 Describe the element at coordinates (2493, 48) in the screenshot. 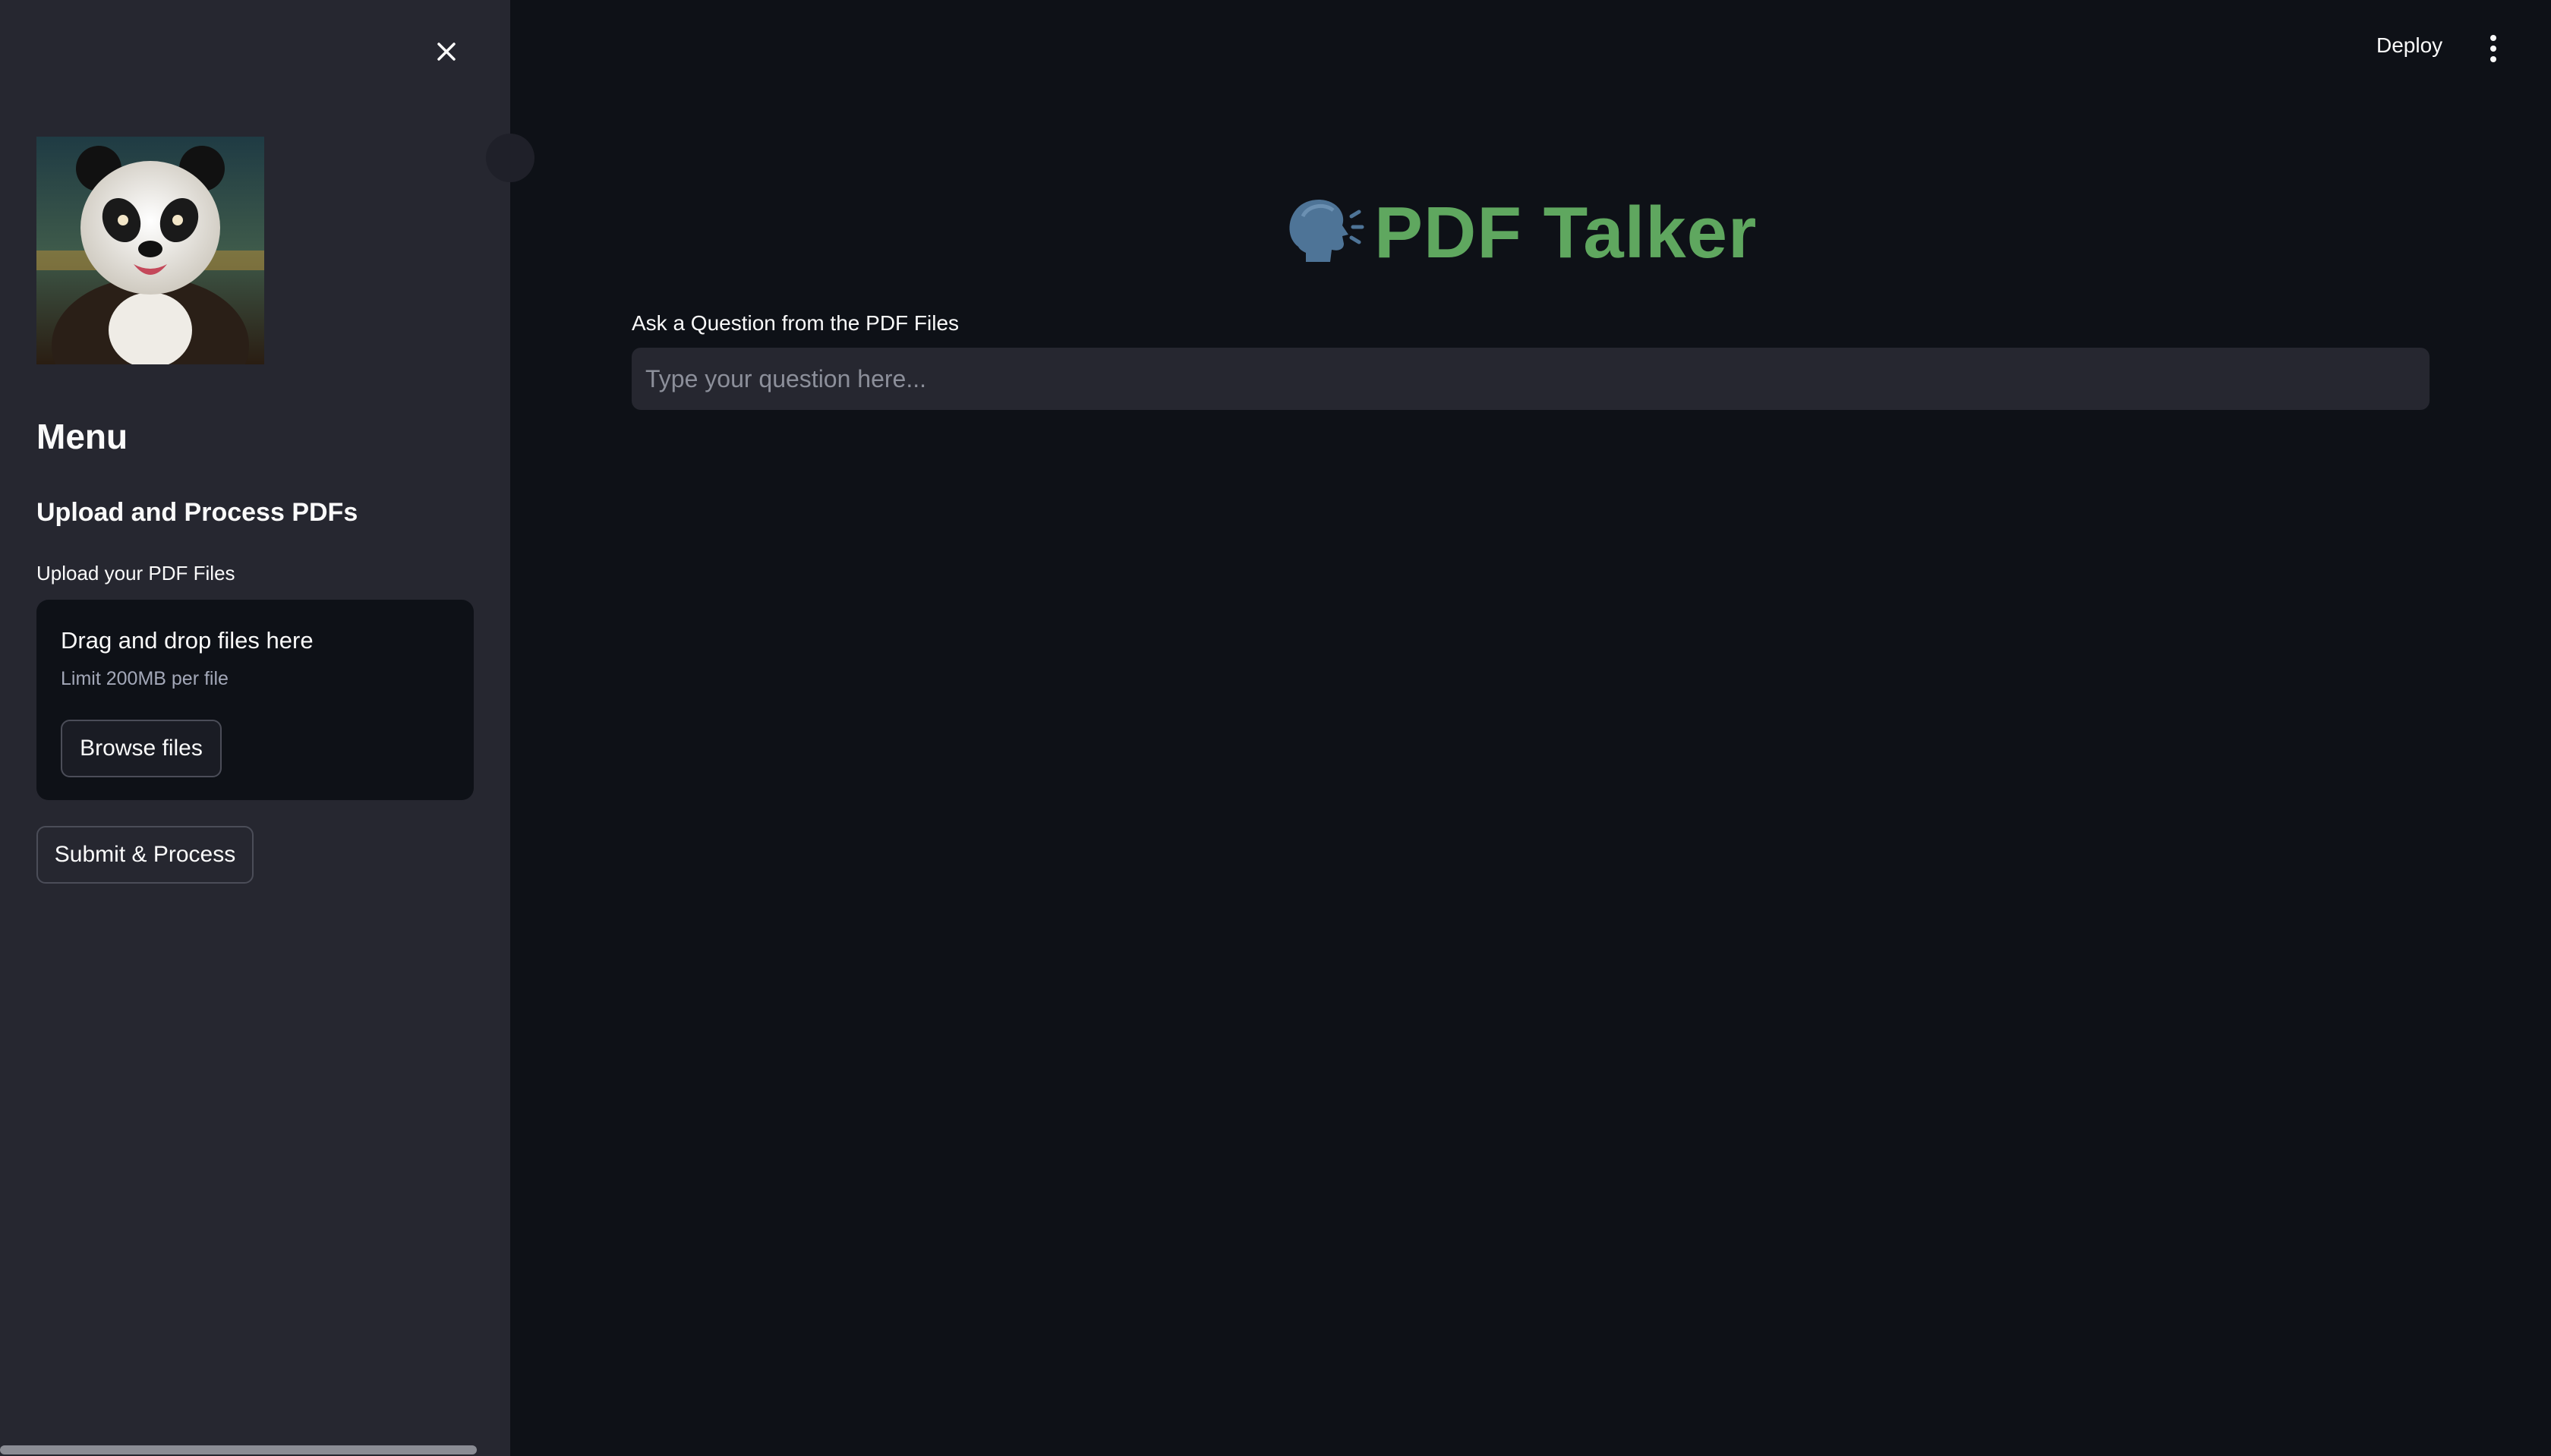

I see `kebab-menu-icon` at that location.